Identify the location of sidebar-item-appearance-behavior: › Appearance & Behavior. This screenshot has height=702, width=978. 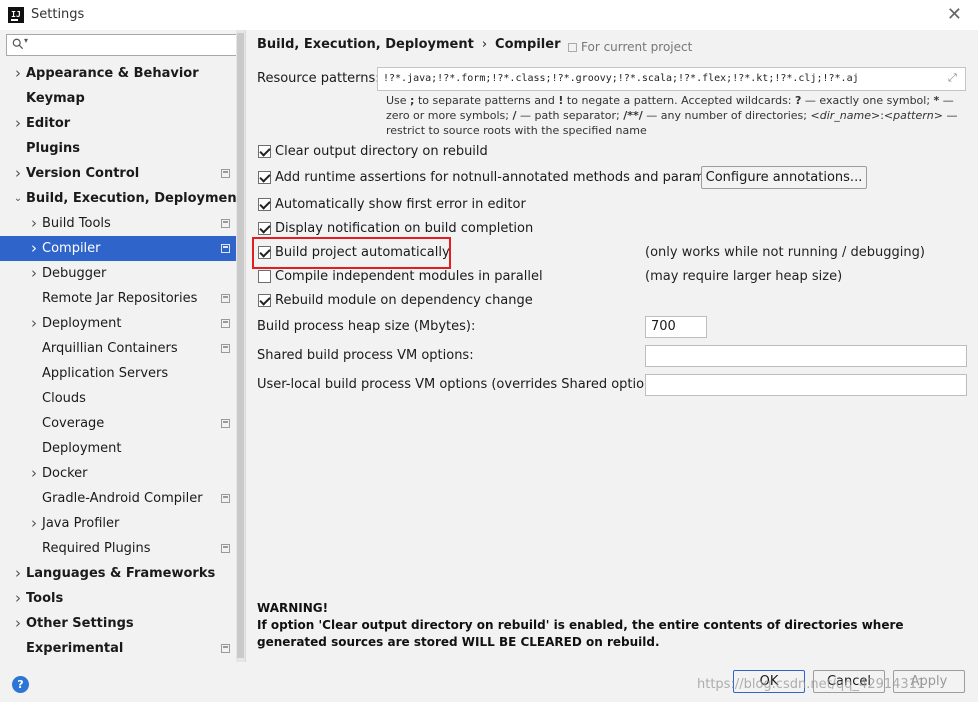
(118, 73).